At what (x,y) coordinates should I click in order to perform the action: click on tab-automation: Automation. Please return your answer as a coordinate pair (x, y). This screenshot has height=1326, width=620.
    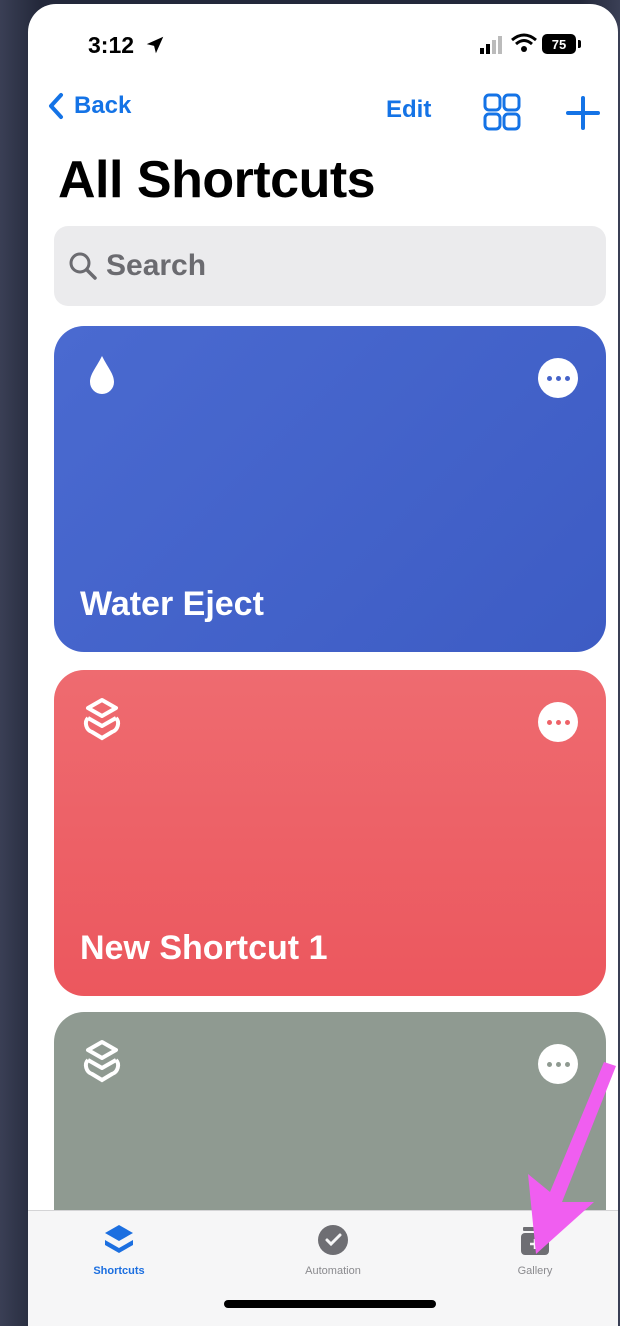
    Looking at the image, I should click on (333, 1249).